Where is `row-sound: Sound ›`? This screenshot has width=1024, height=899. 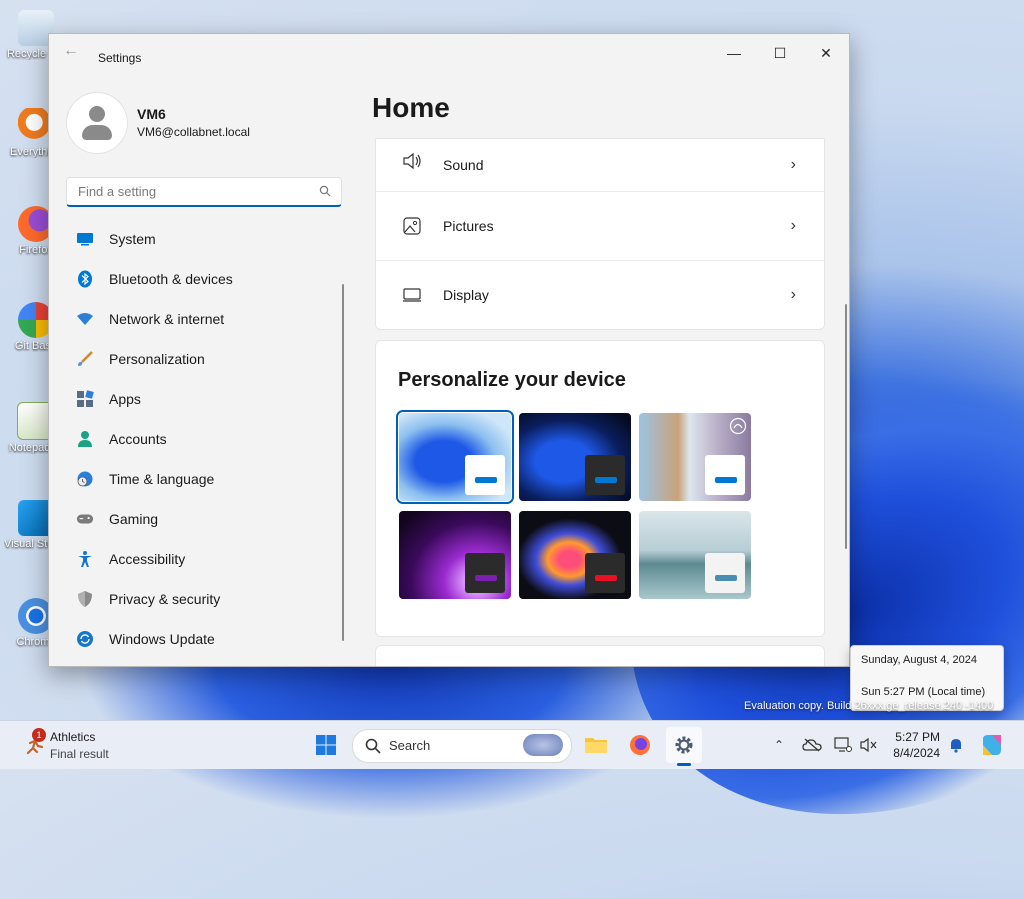
row-sound: Sound › is located at coordinates (600, 165).